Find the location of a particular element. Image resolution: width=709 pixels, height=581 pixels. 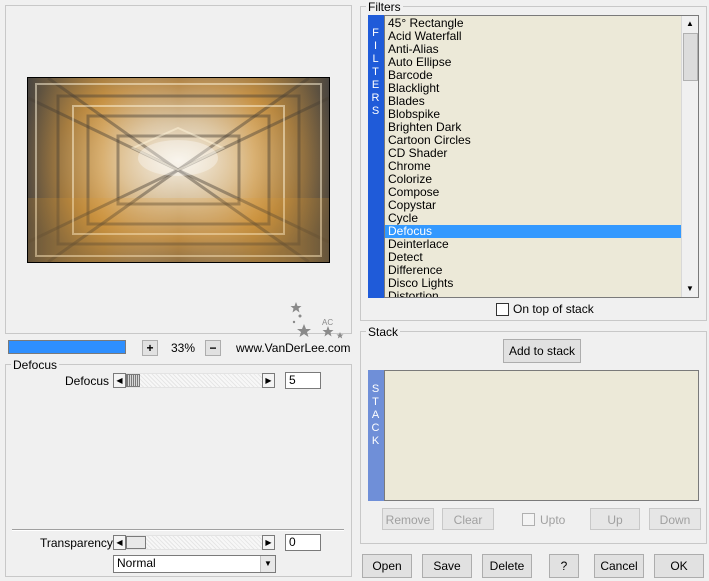

upto-label: Upto is located at coordinates (553, 520).